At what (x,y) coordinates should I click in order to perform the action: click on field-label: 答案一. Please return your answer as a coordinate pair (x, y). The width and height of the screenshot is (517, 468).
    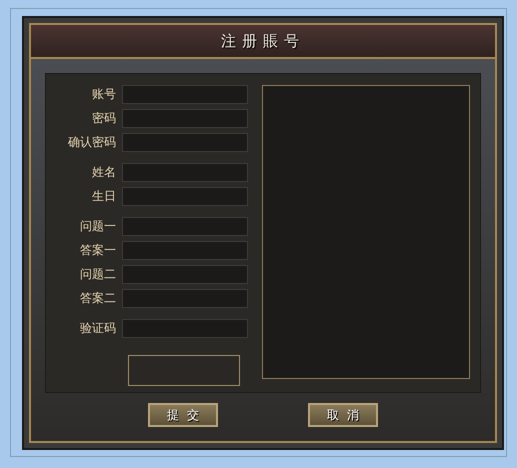
    Looking at the image, I should click on (97, 250).